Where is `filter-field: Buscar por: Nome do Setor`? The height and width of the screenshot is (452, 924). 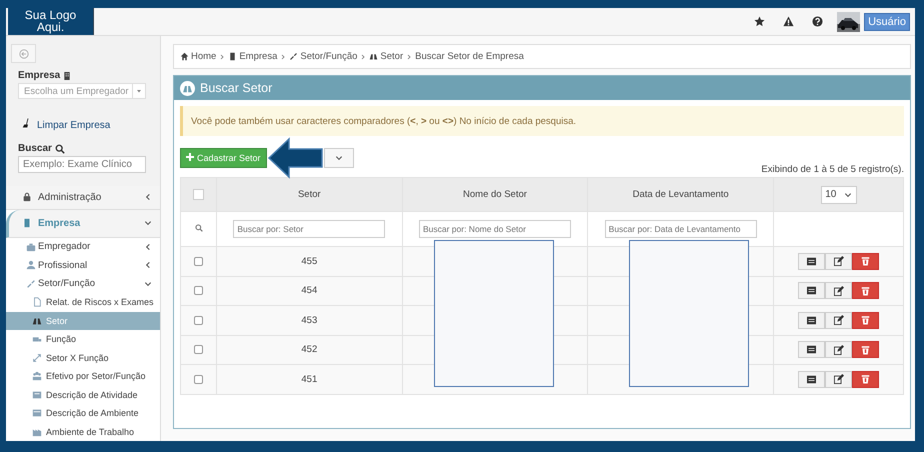
filter-field: Buscar por: Nome do Setor is located at coordinates (494, 229).